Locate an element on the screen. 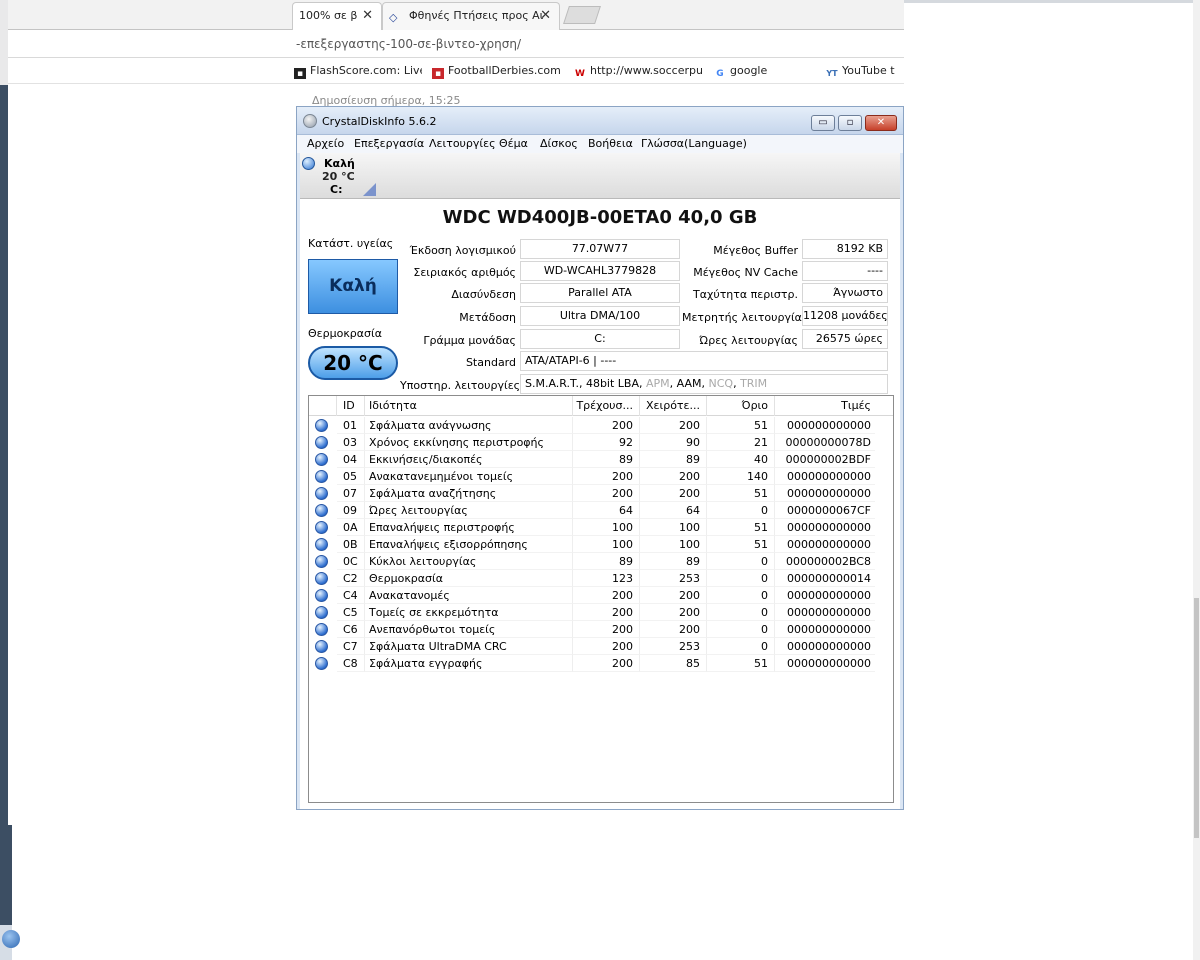 This screenshot has height=960, width=1200. table-row: 04 Εκκινήσεις/διακοπές 89 89 40 000000002BDF is located at coordinates (601, 459).